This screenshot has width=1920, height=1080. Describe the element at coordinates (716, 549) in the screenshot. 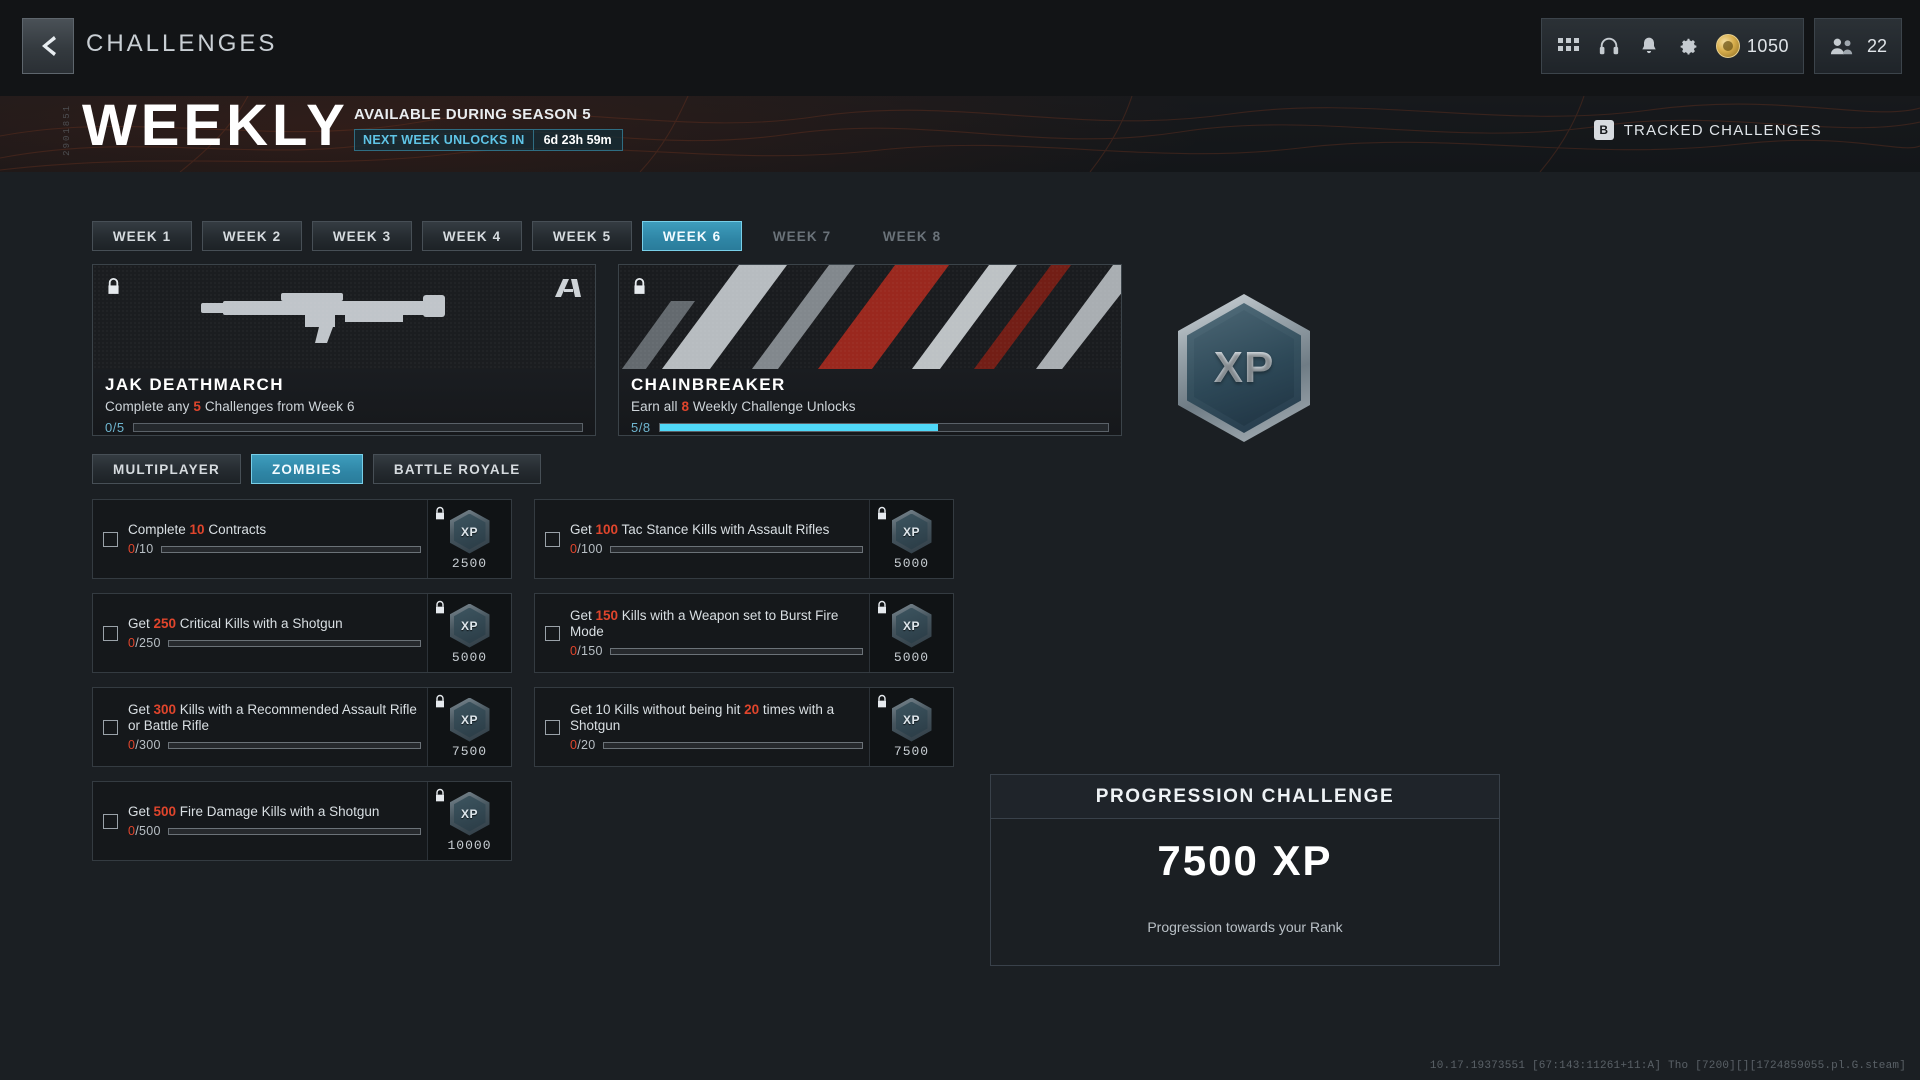

I see `challenge-progress: 0/100` at that location.